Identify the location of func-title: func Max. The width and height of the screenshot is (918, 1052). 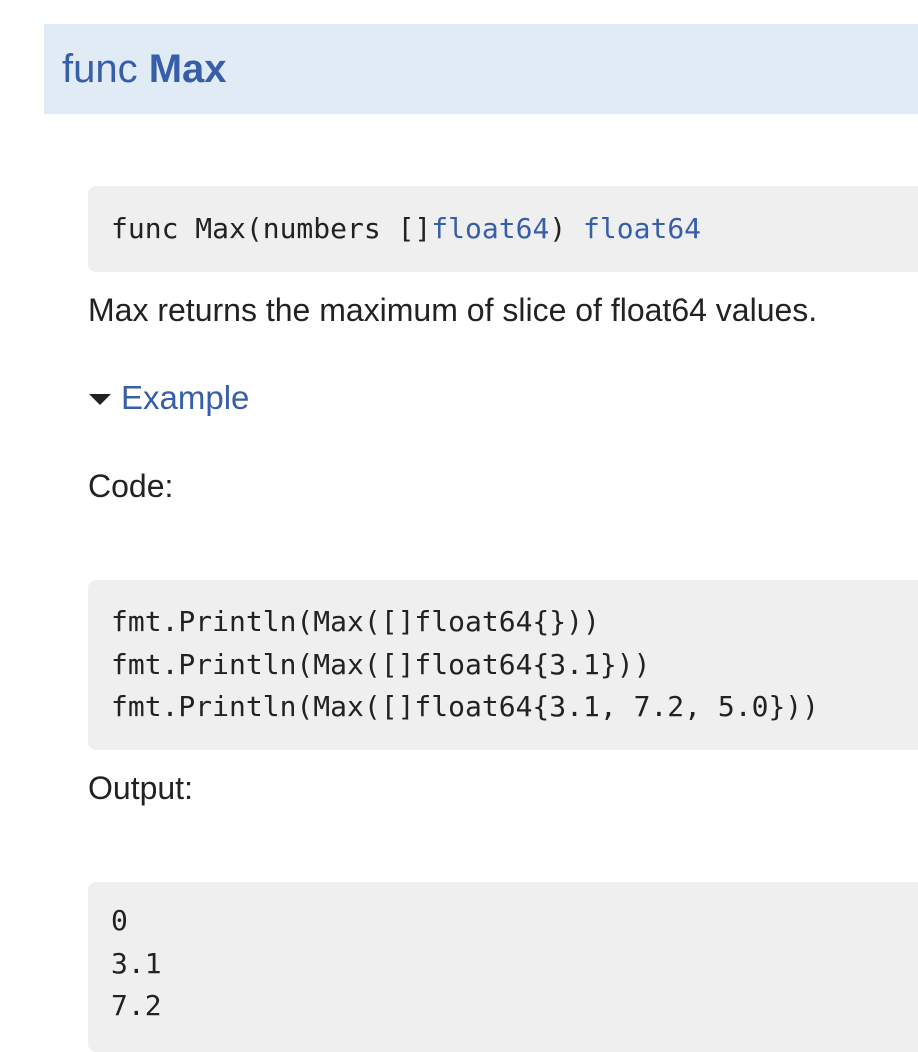
(144, 69).